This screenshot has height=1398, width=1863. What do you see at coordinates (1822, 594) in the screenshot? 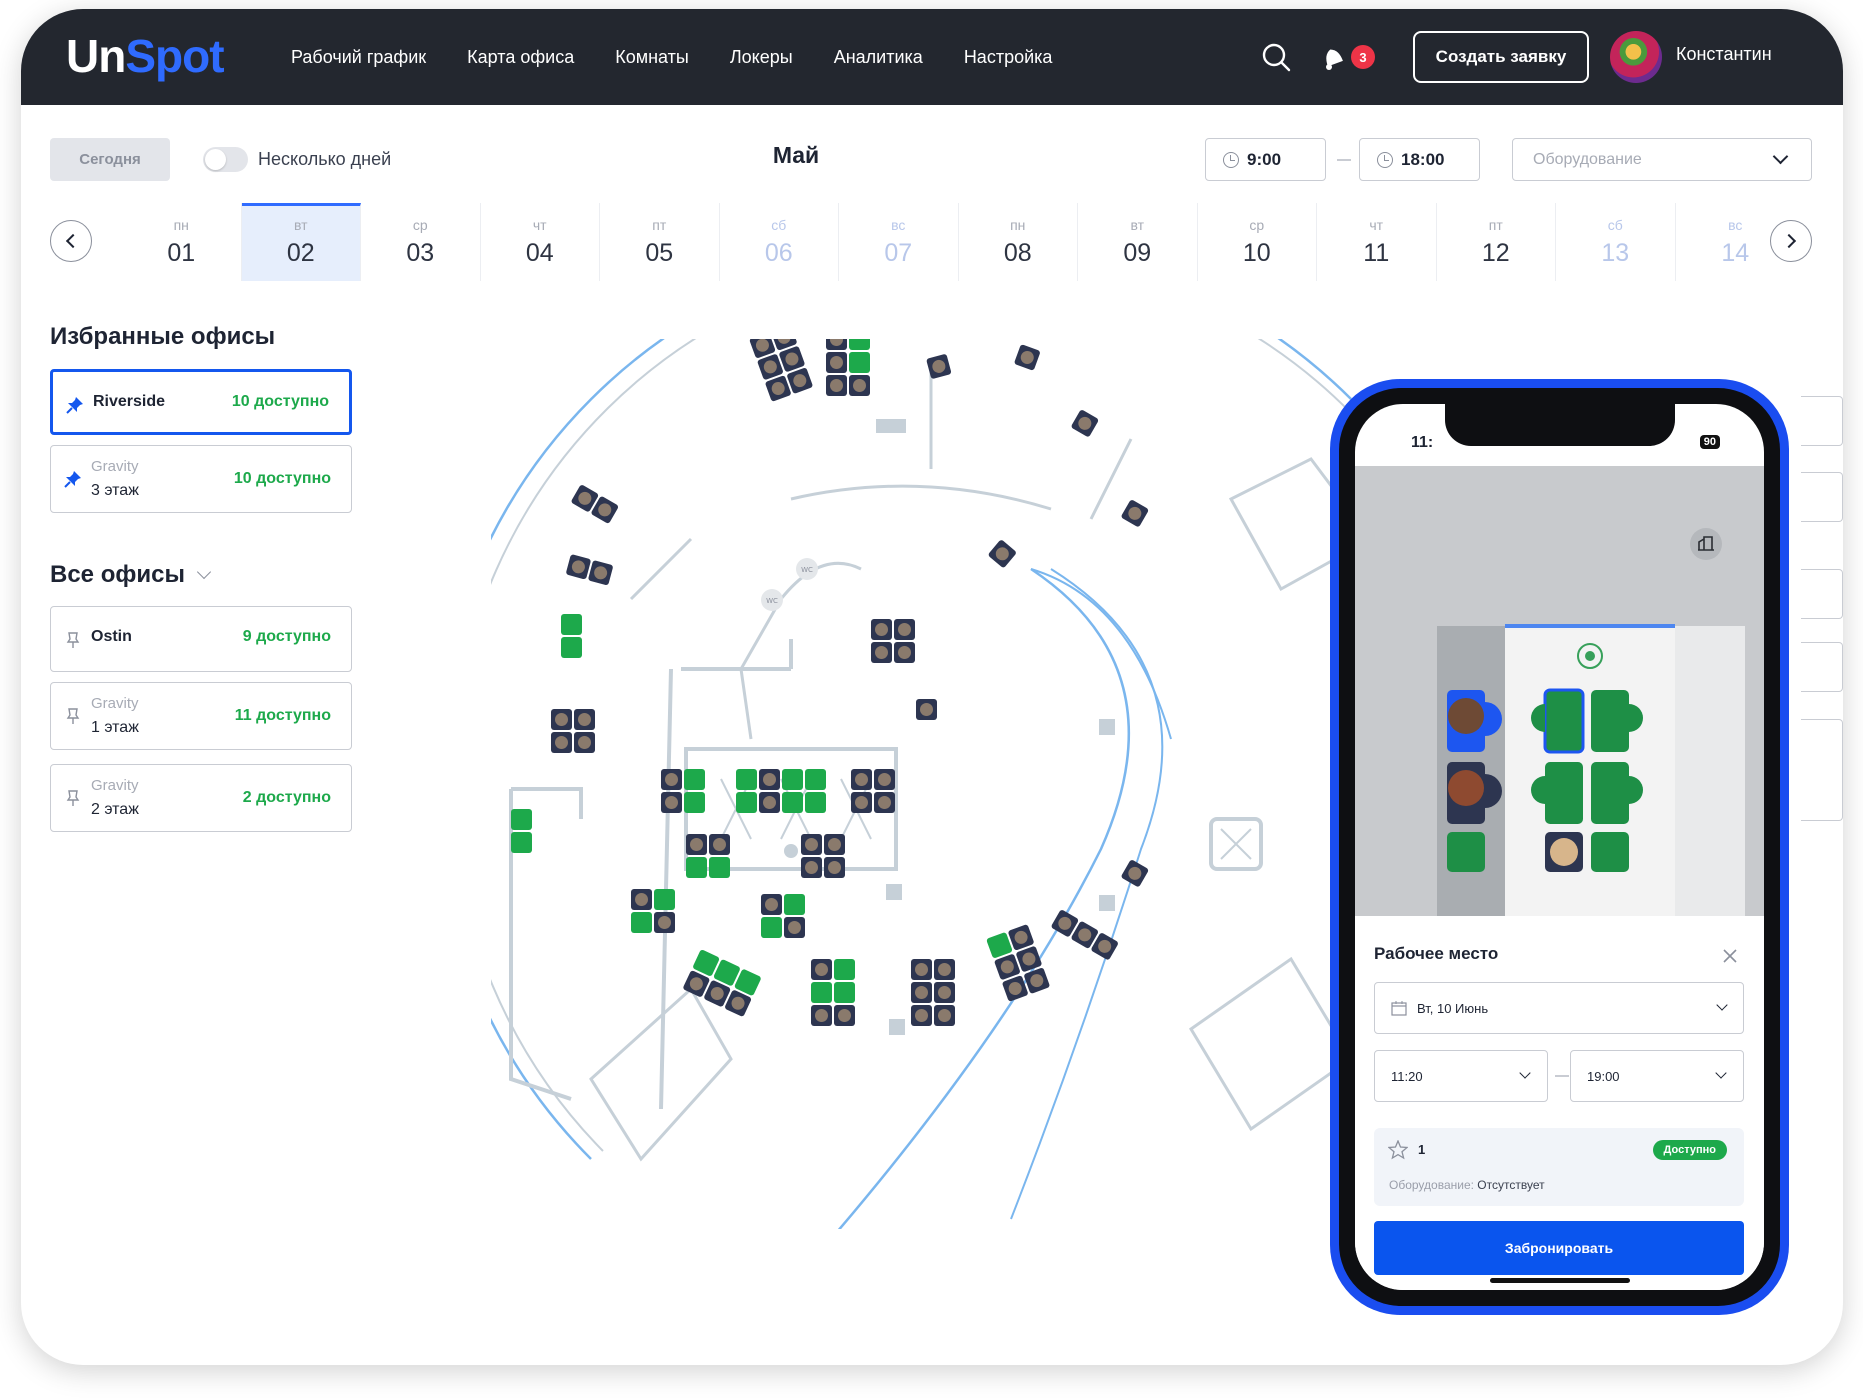
I see `visibility-button` at bounding box center [1822, 594].